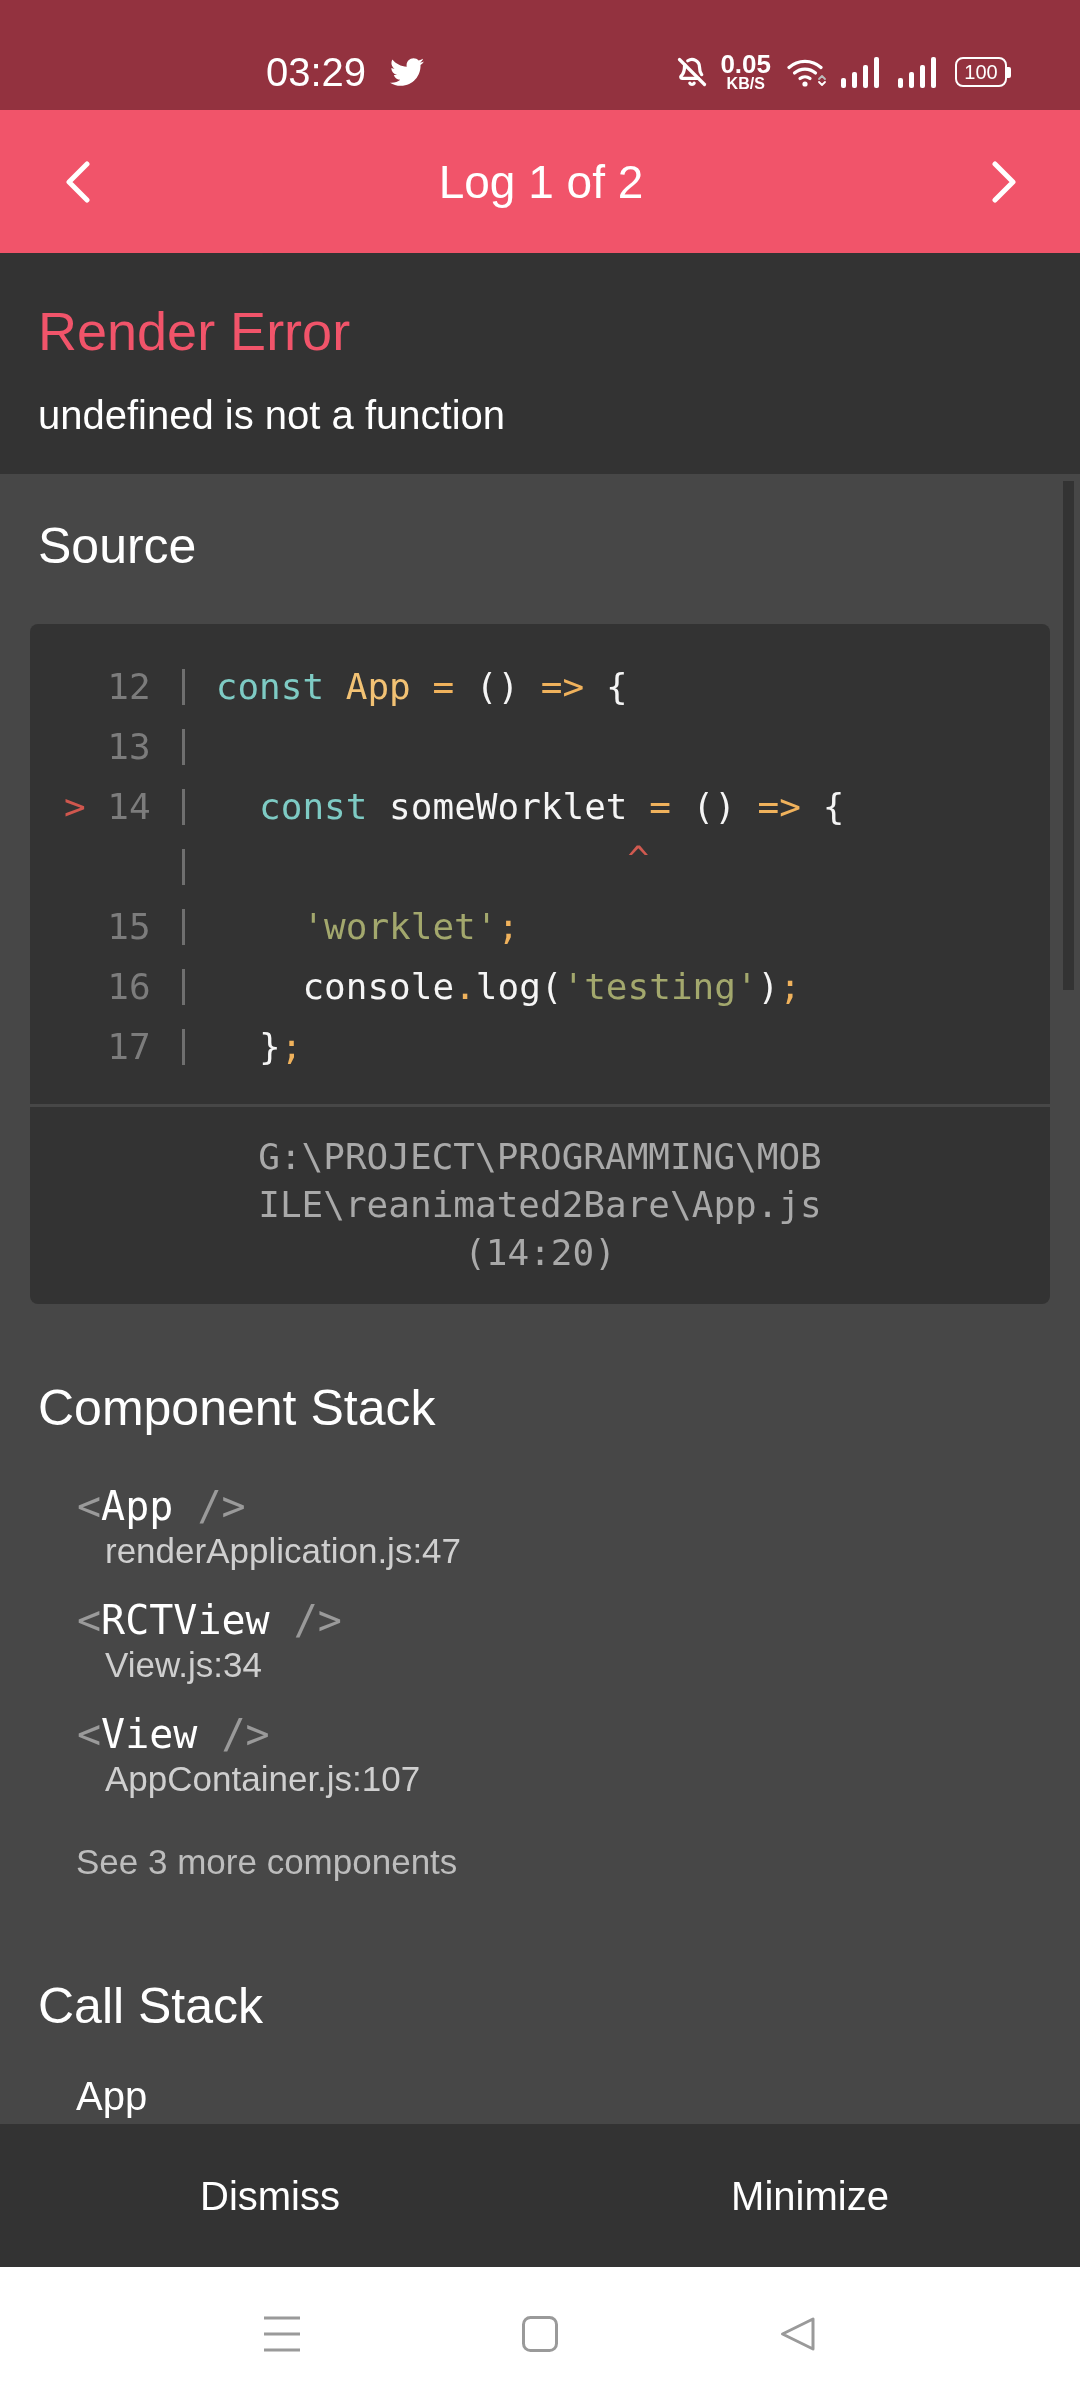 The width and height of the screenshot is (1080, 2400). Describe the element at coordinates (798, 2333) in the screenshot. I see `back-icon` at that location.